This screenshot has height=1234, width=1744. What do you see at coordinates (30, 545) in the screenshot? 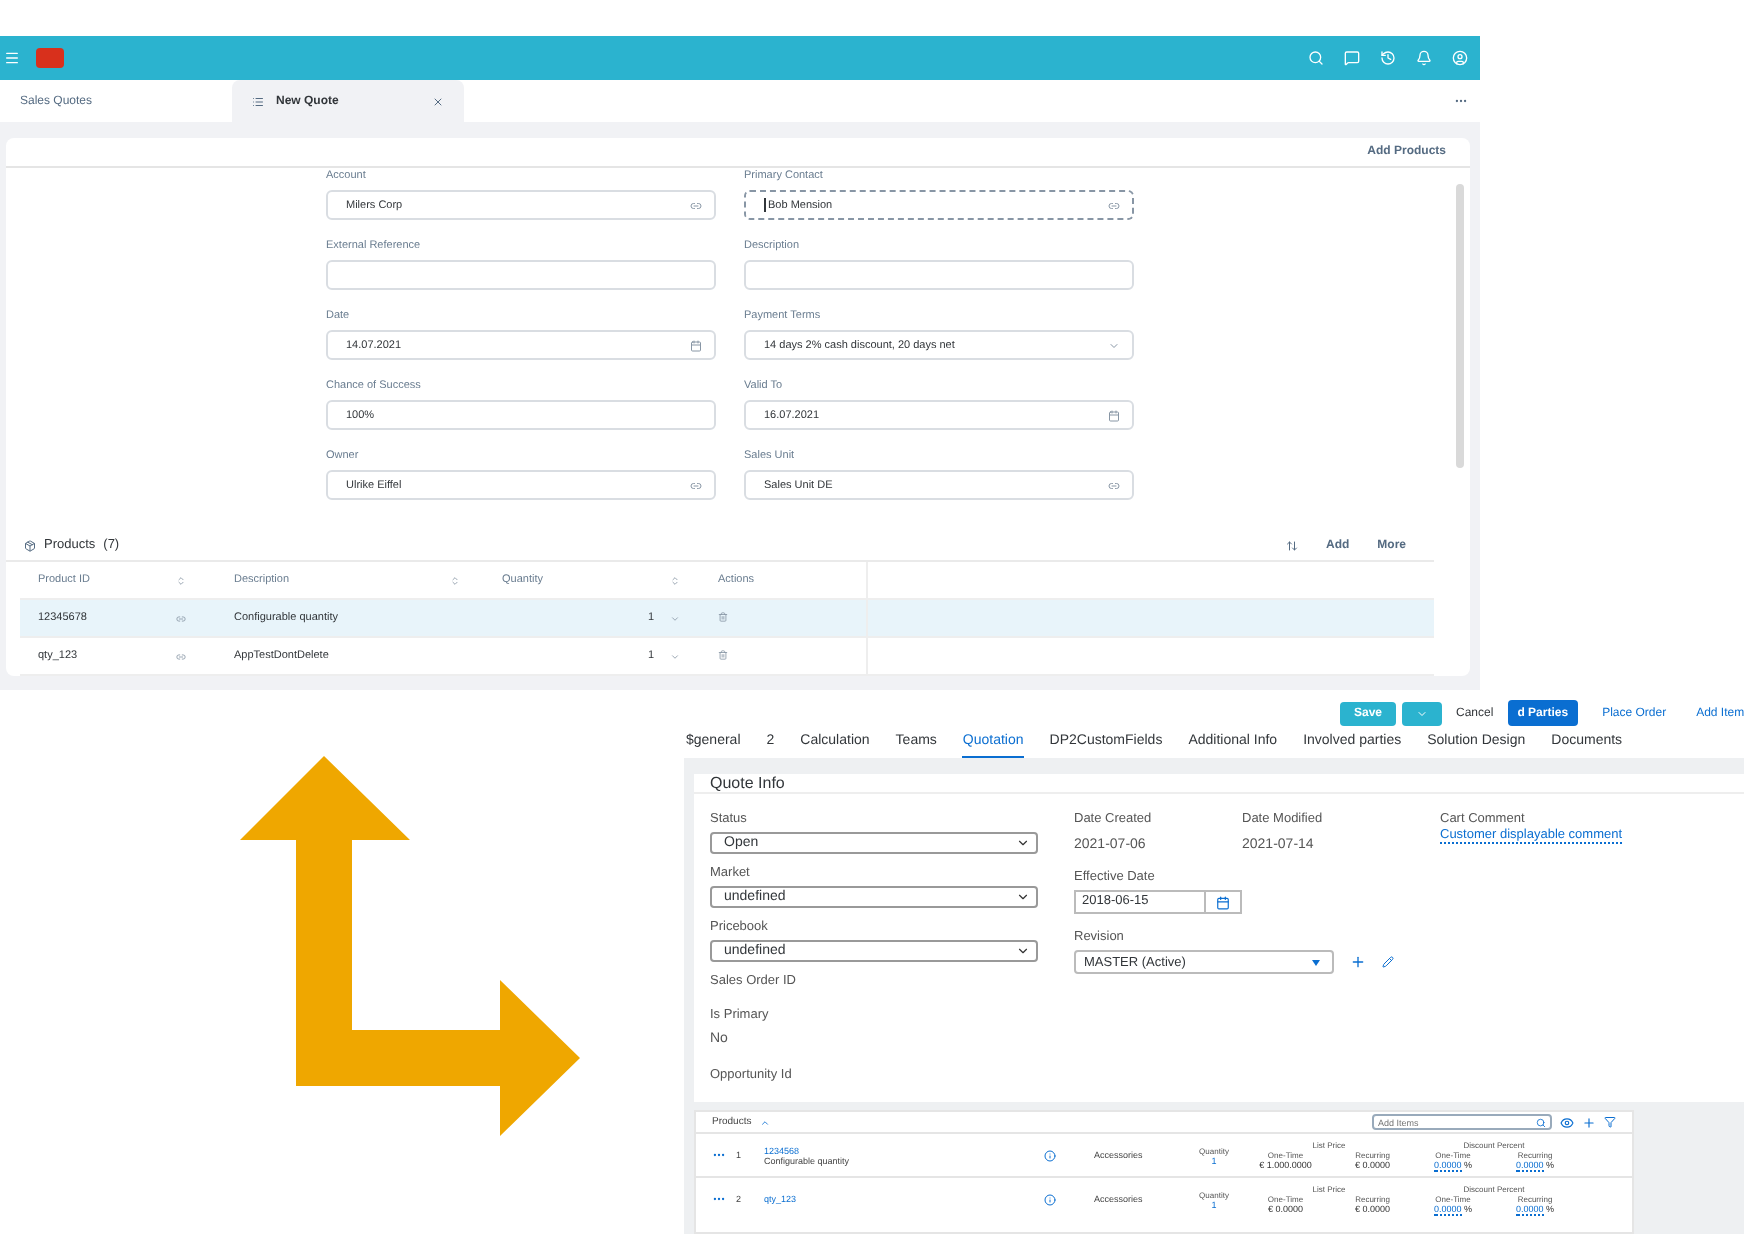
I see `box-icon` at bounding box center [30, 545].